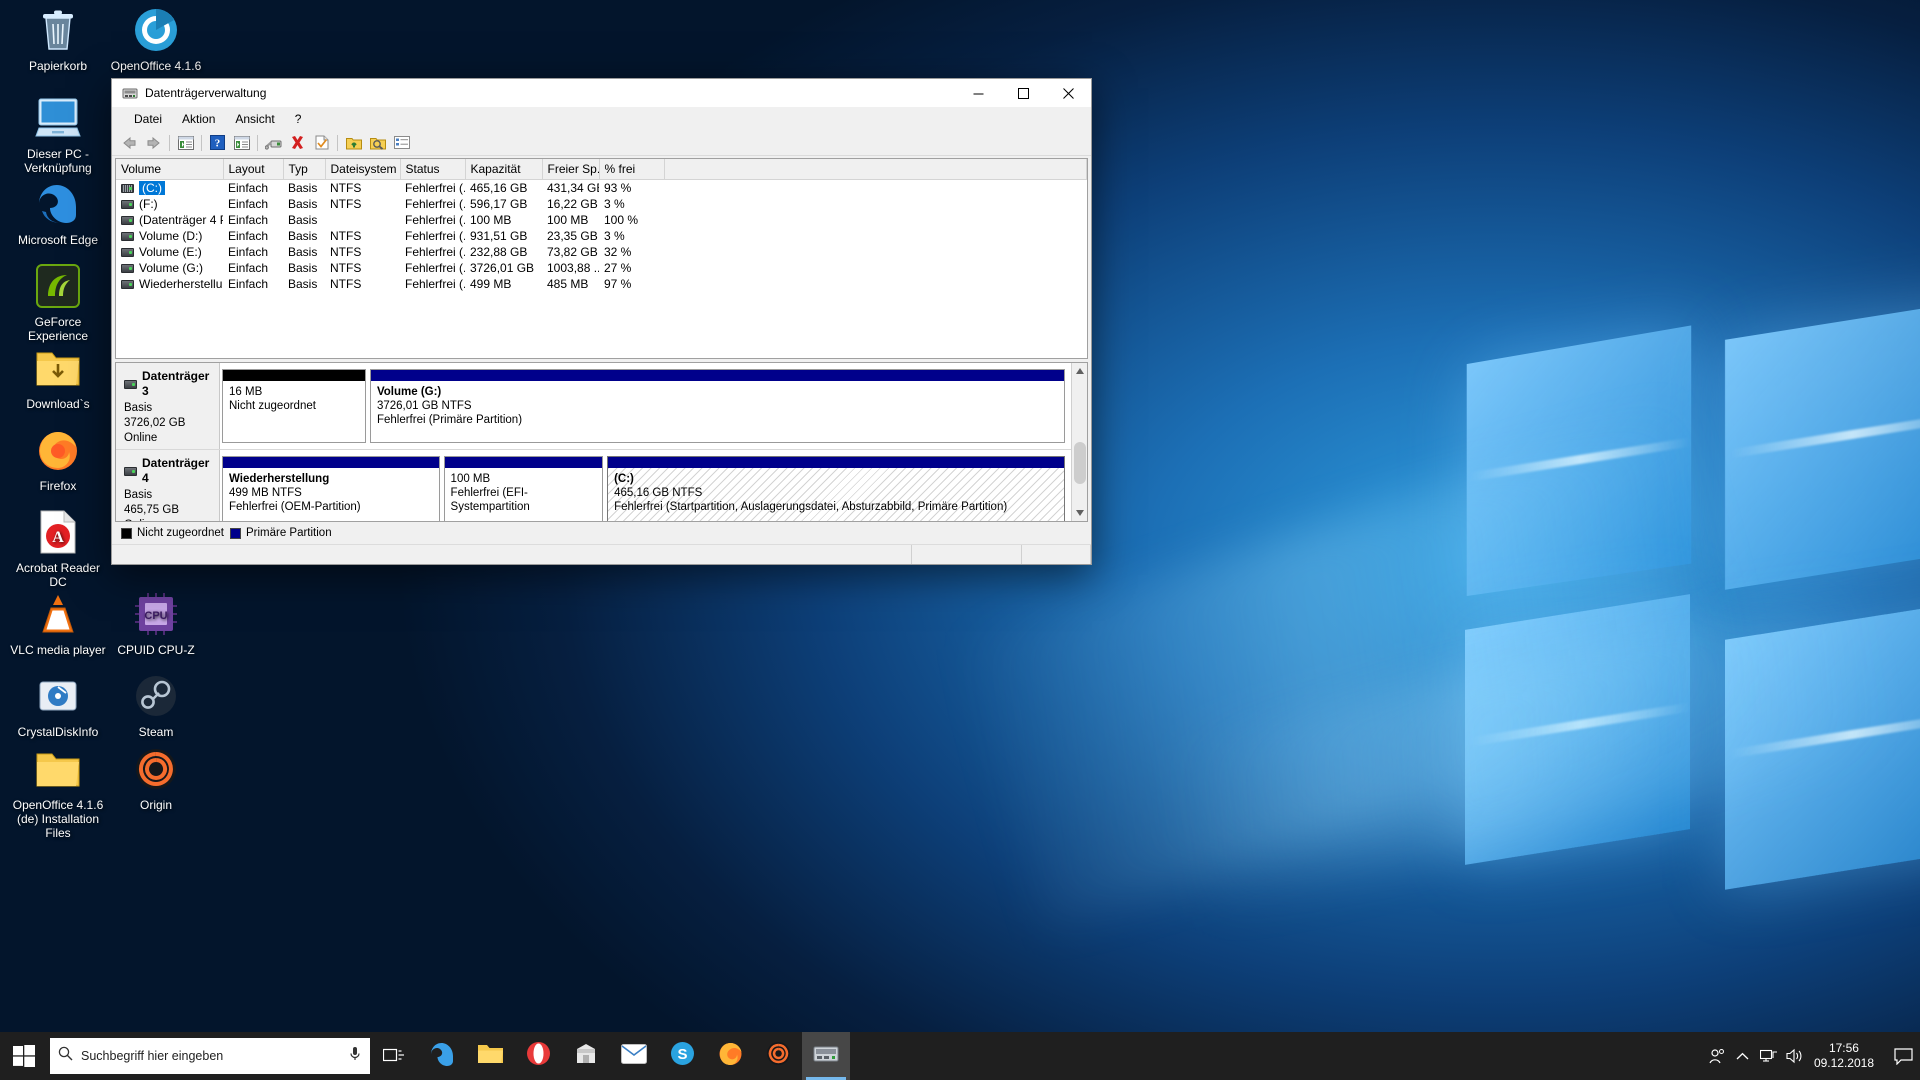 This screenshot has height=1080, width=1920. I want to click on taskbar-button-mail, so click(634, 1056).